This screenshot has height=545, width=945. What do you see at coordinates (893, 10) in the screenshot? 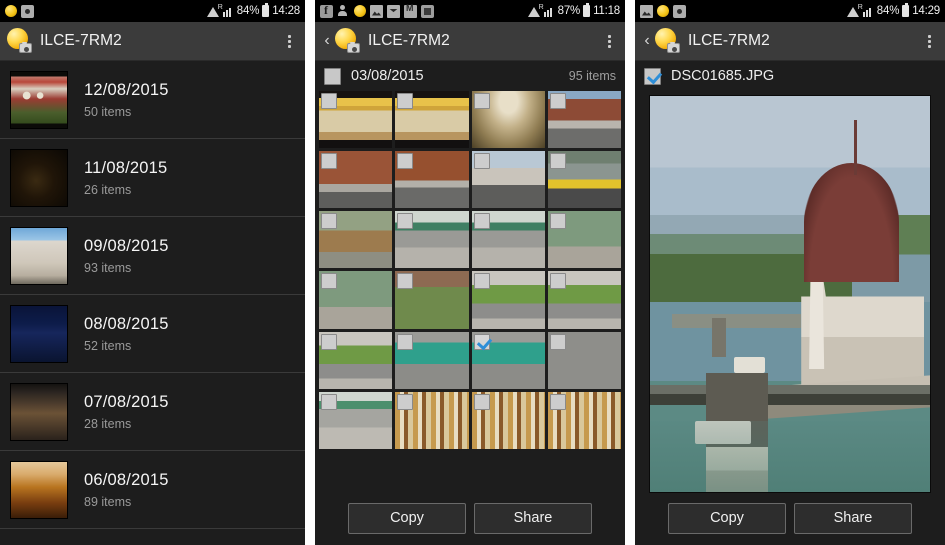
I see `status-system-icons: R 84% 14:29` at bounding box center [893, 10].